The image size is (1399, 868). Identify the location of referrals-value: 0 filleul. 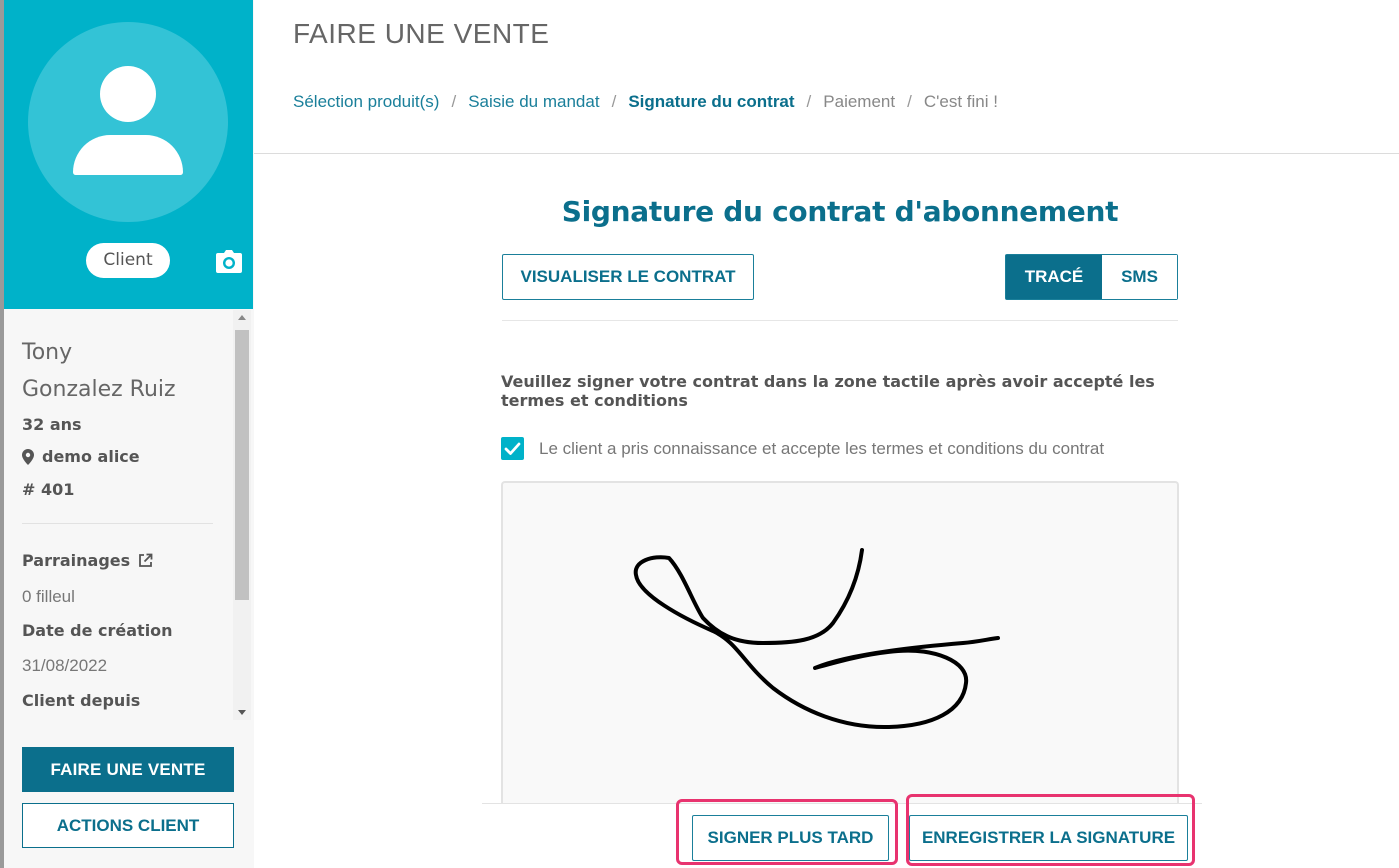
(48, 596).